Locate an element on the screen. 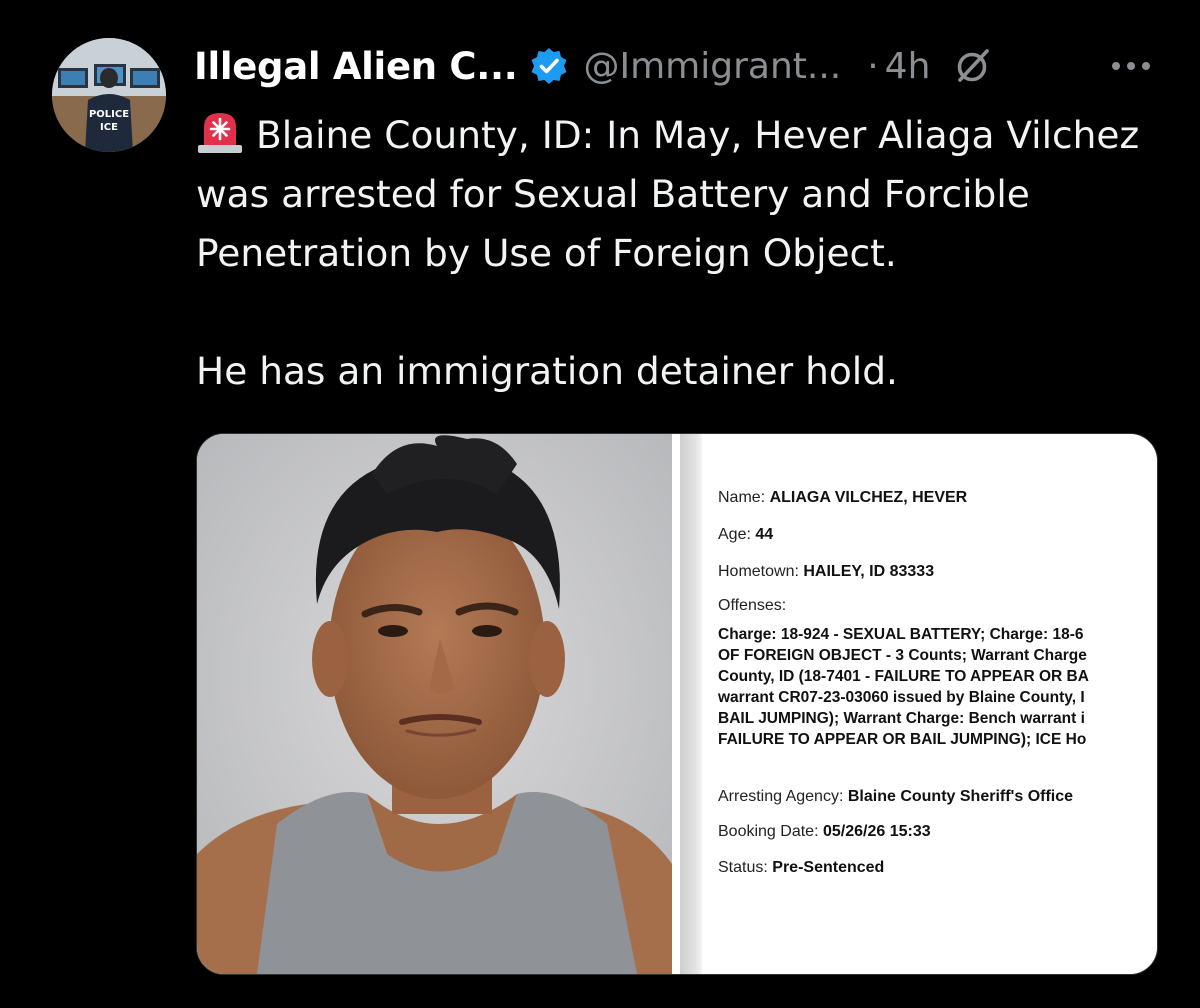 Image resolution: width=1200 pixels, height=1008 pixels. more-options-icon is located at coordinates (1131, 64).